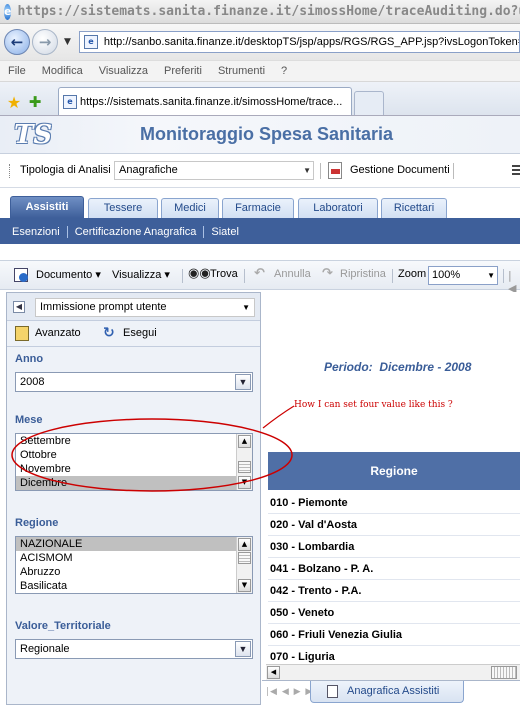 Image resolution: width=520 pixels, height=707 pixels. Describe the element at coordinates (45, 42) in the screenshot. I see `forward-arrow-icon: →` at that location.